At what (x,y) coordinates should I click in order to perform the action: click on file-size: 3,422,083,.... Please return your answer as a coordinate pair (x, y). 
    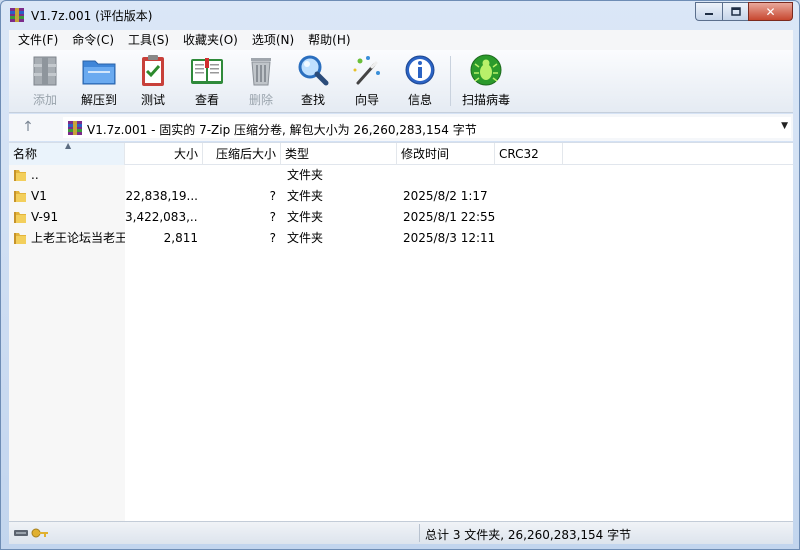
    Looking at the image, I should click on (161, 217).